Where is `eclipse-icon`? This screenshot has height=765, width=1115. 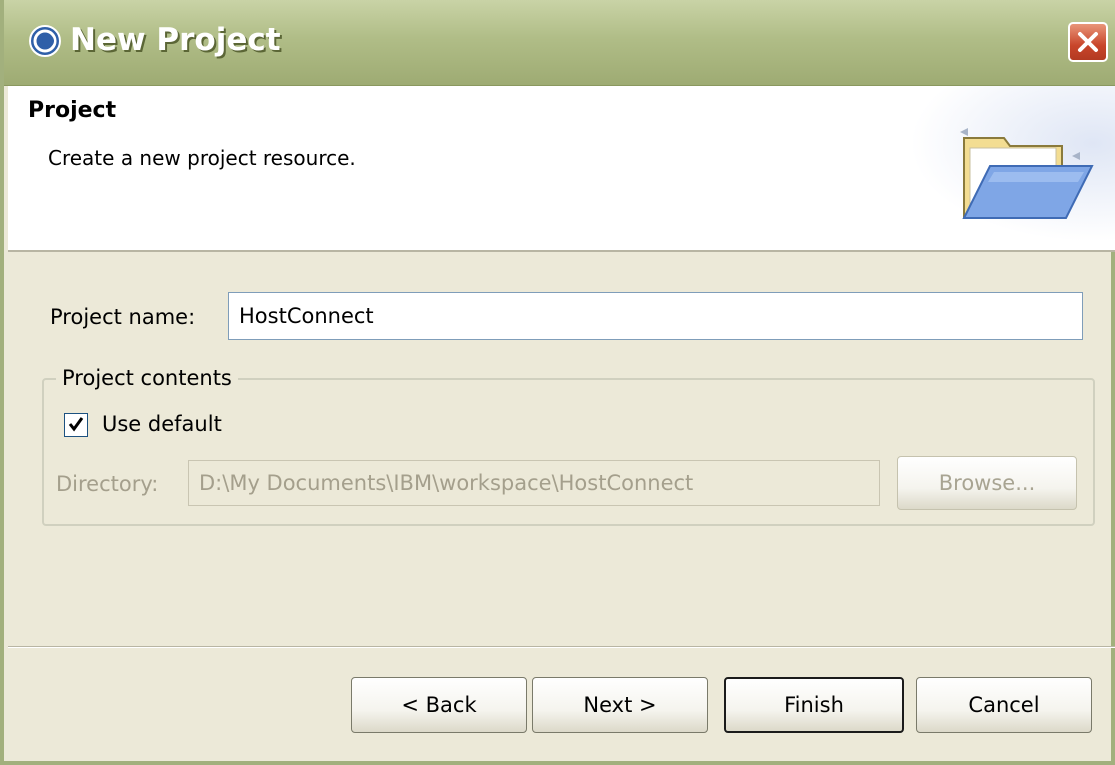 eclipse-icon is located at coordinates (45, 41).